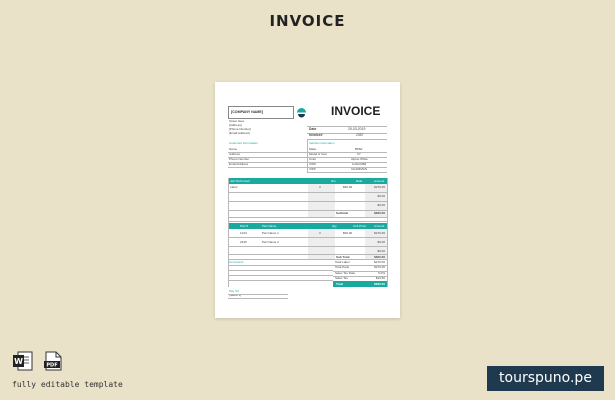  Describe the element at coordinates (269, 225) in the screenshot. I see `parts-header-name: Part Name` at that location.